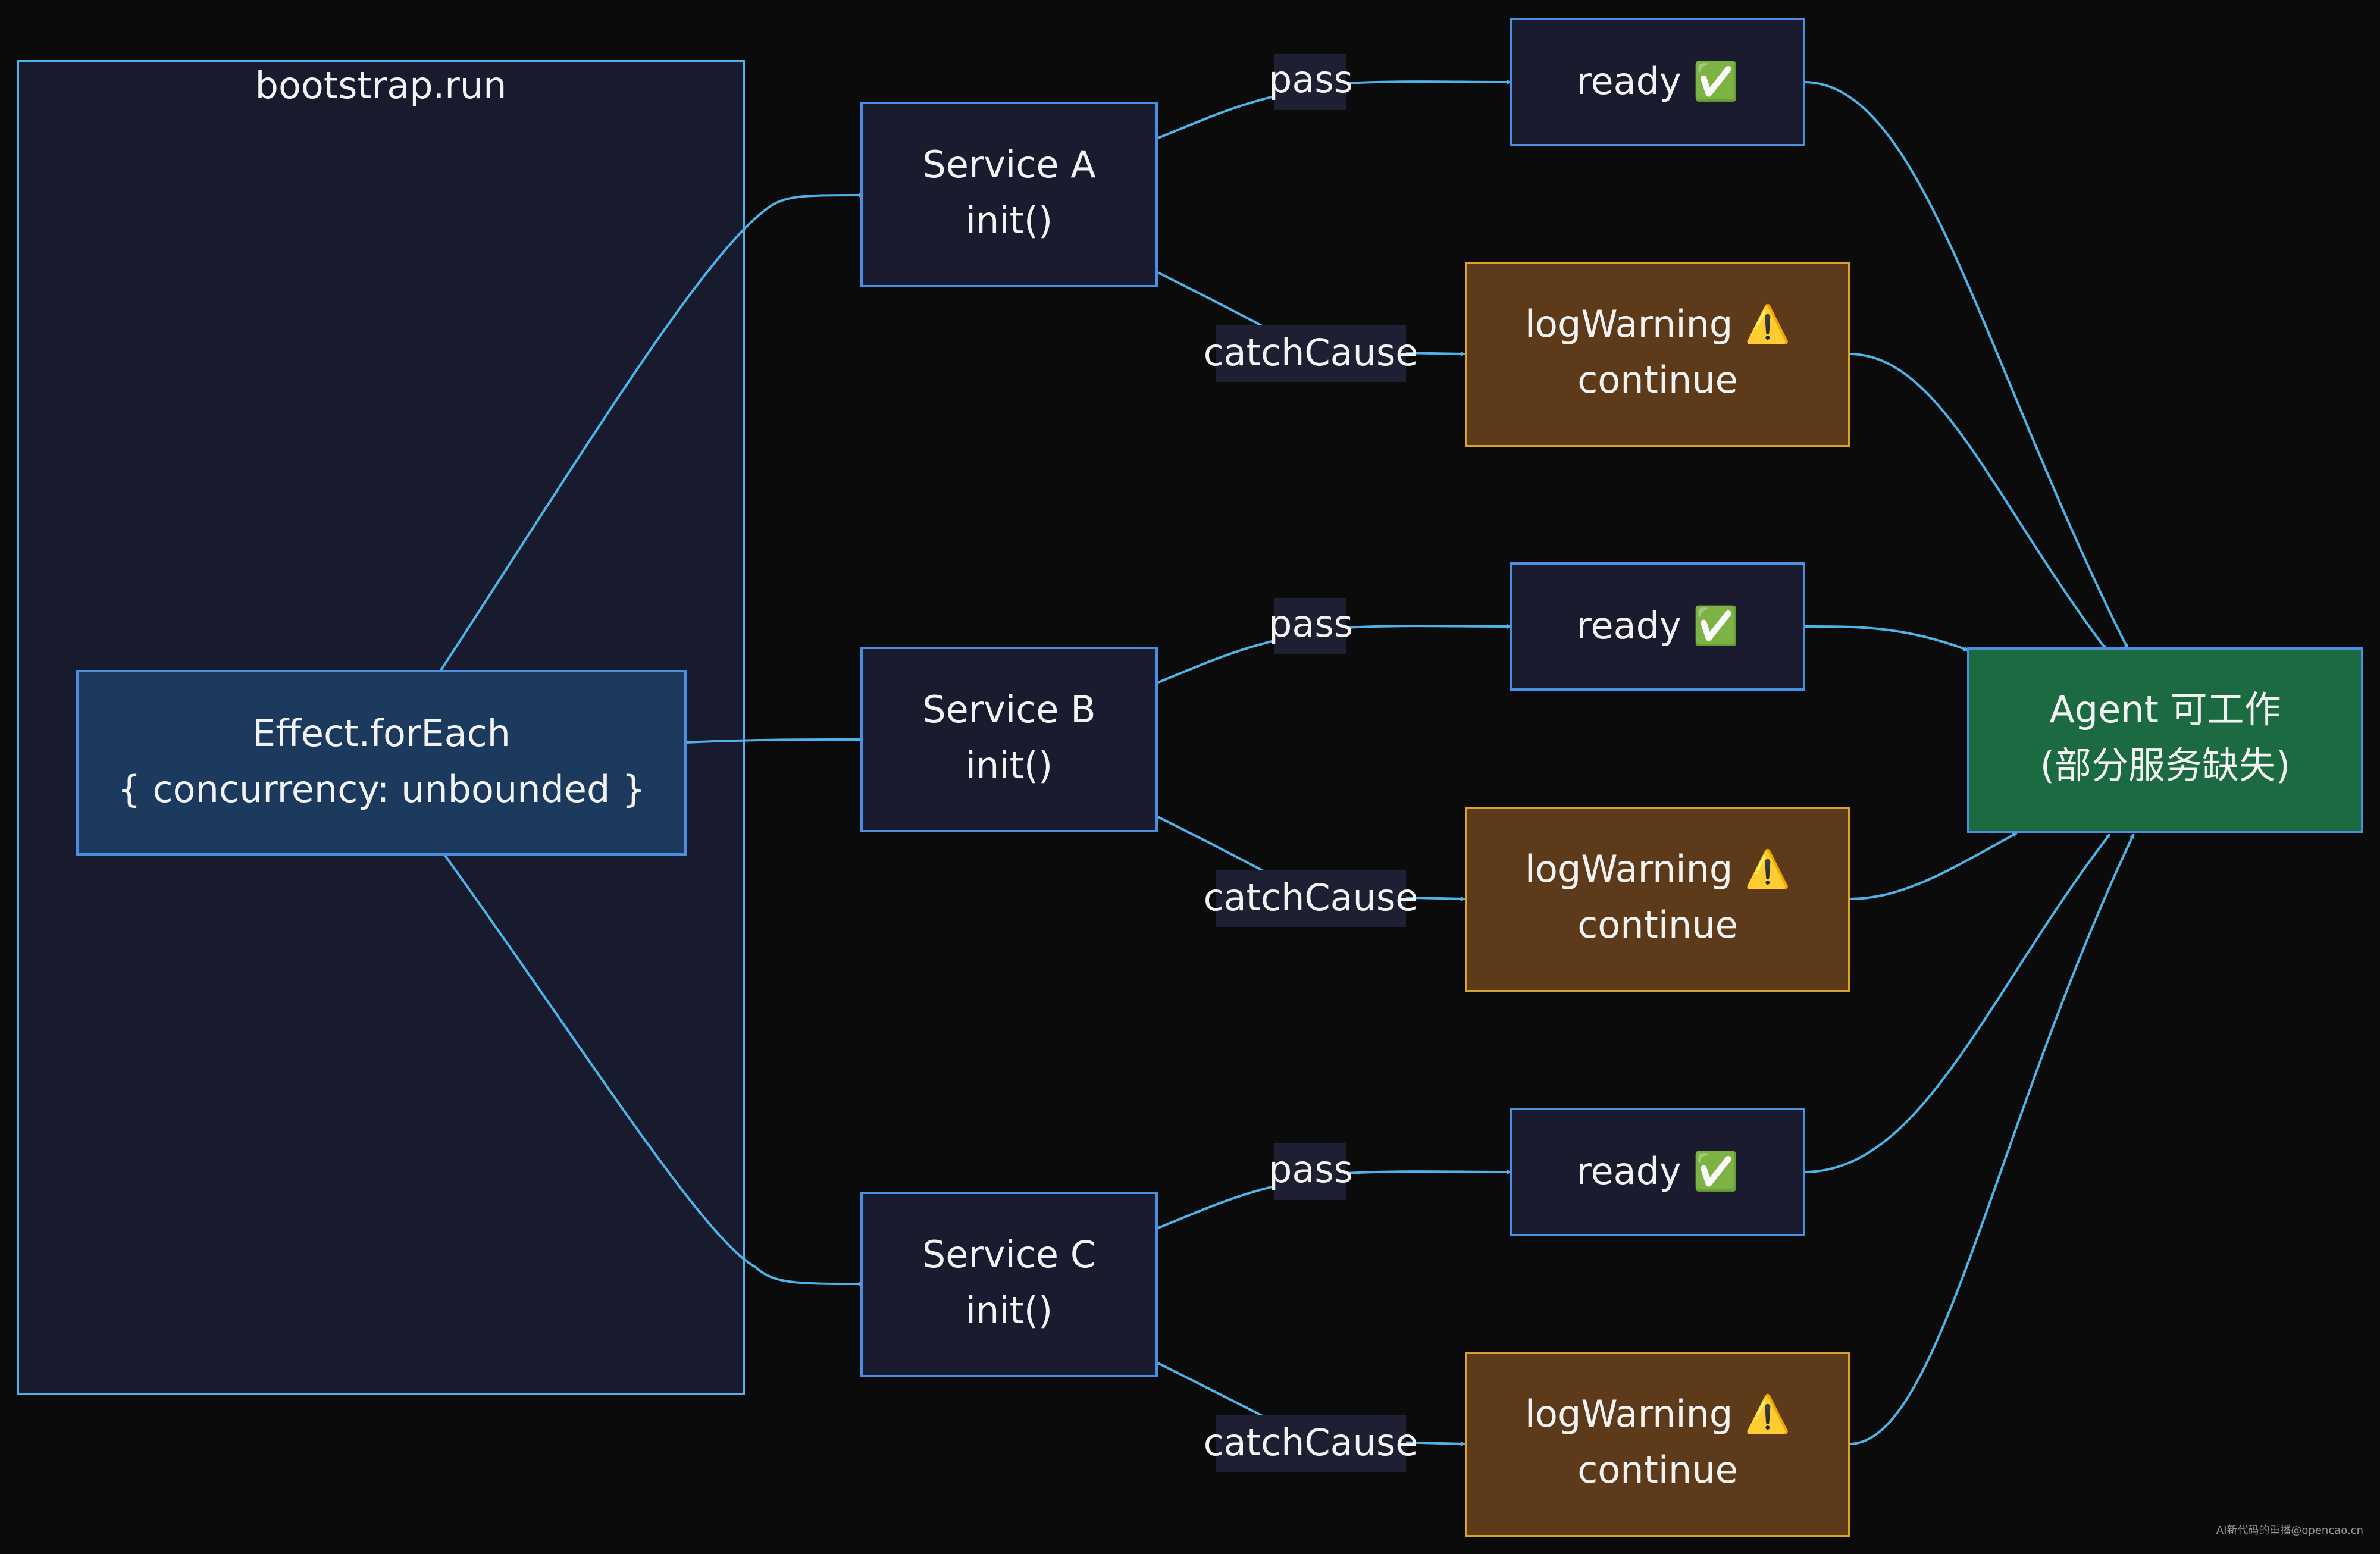 This screenshot has height=1554, width=2380. I want to click on edge-label-pass-b: pass, so click(1311, 624).